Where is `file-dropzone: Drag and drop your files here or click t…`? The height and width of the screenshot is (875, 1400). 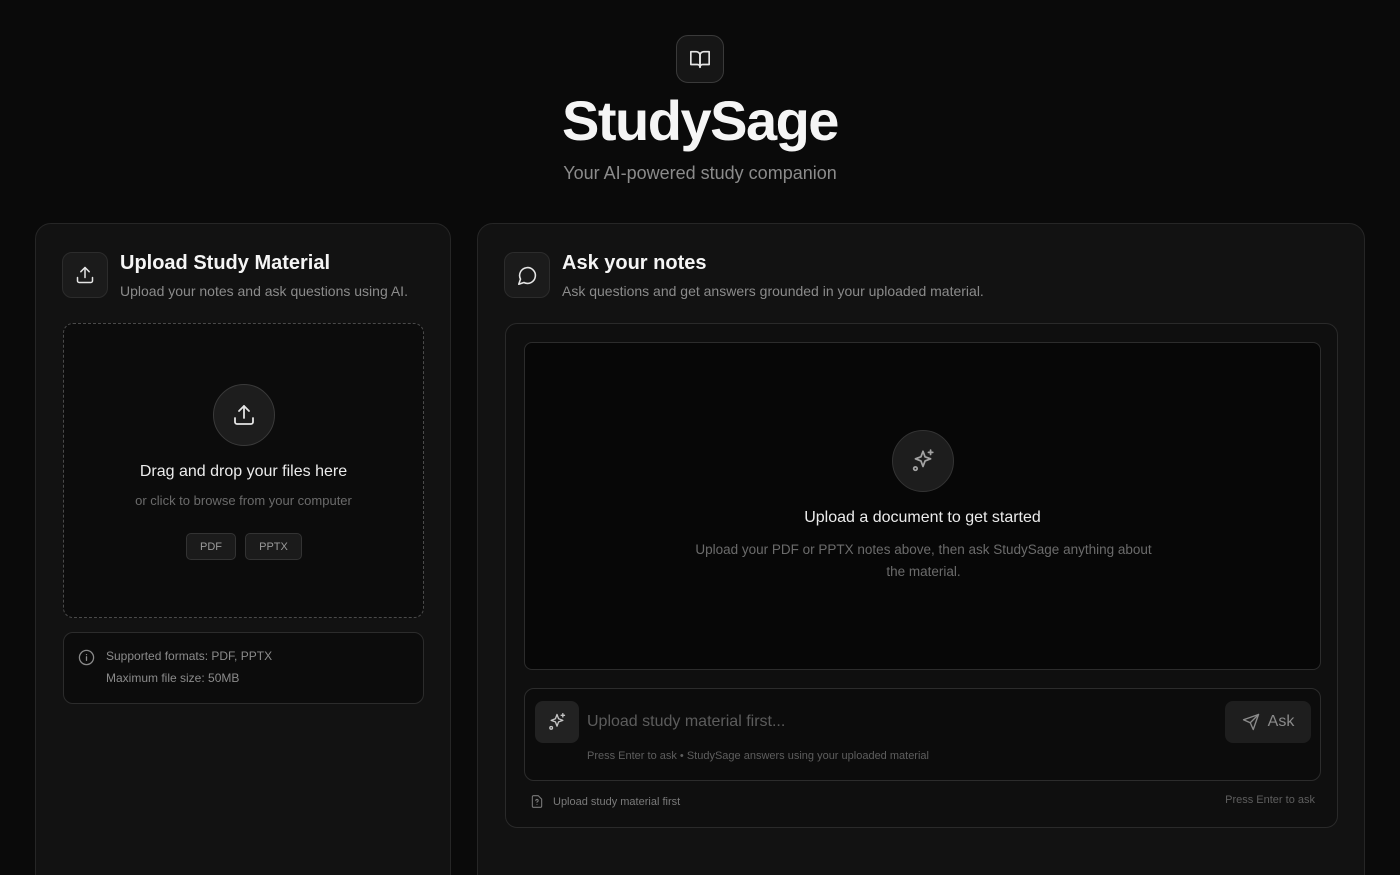
file-dropzone: Drag and drop your files here or click t… is located at coordinates (243, 470).